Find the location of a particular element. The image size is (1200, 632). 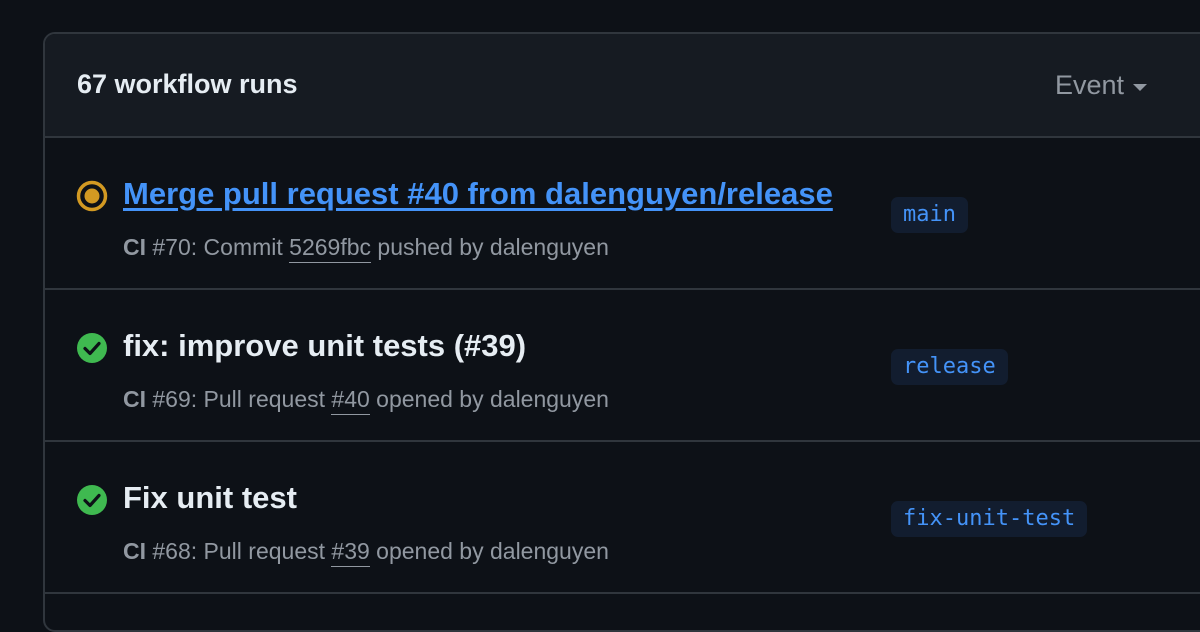

workflow-run-title: fix: improve unit tests (#39) is located at coordinates (324, 346).